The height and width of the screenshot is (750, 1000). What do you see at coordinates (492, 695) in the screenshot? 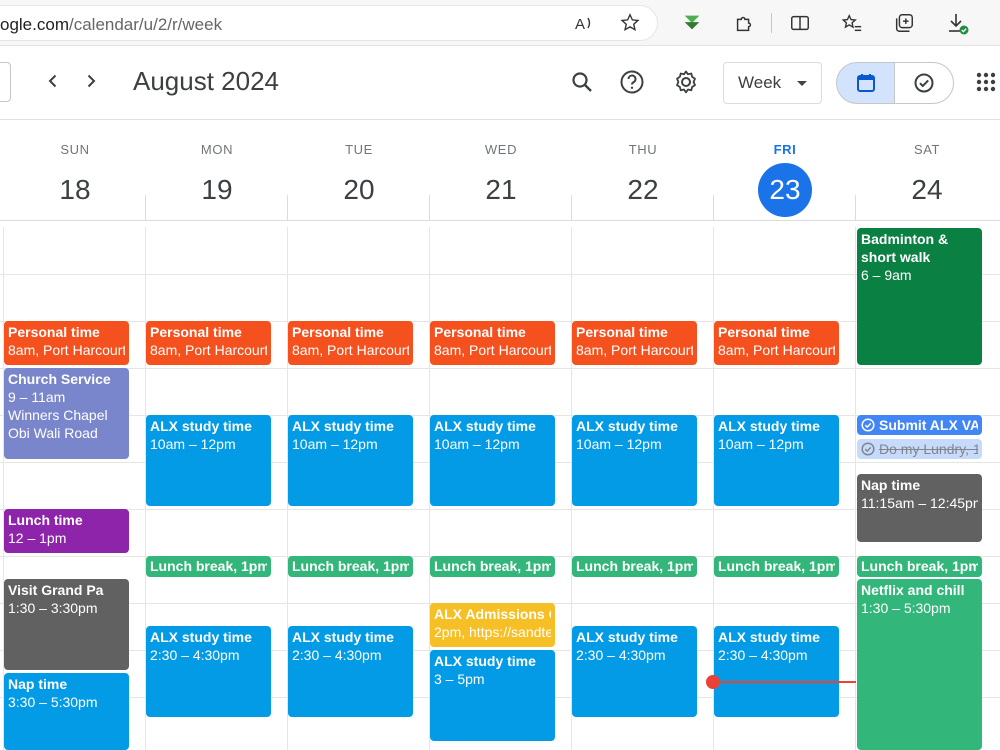
I see `event-alx-study-afternoon: ALX study time 3 – 5pm` at bounding box center [492, 695].